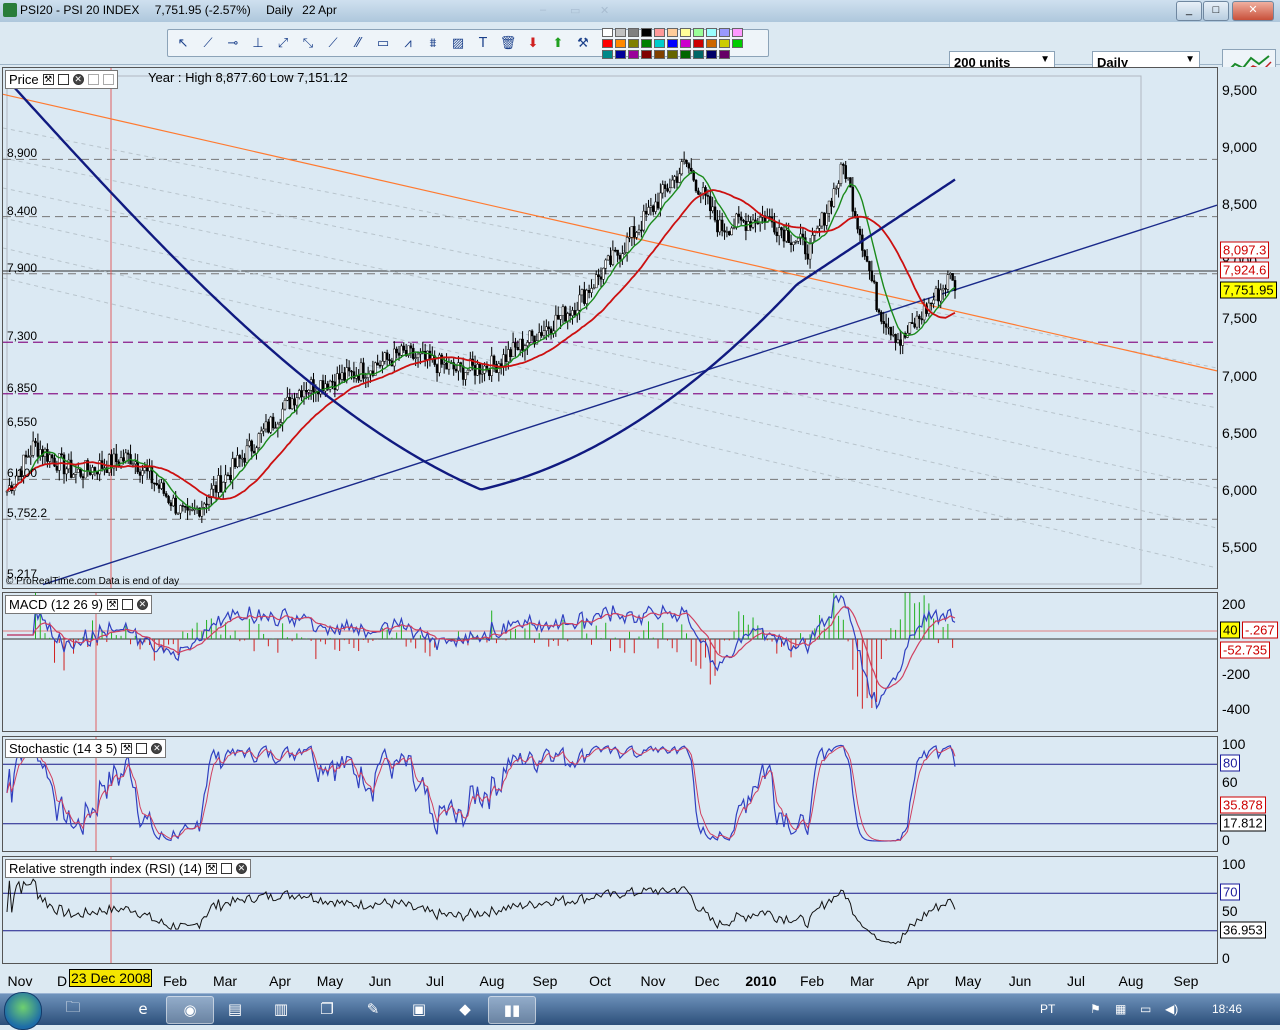 The image size is (1280, 1030). What do you see at coordinates (333, 43) in the screenshot?
I see `extended-line-icon: ⟋` at bounding box center [333, 43].